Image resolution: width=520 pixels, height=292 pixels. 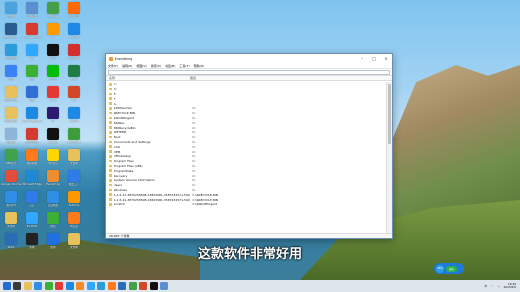 I want to click on result-row: Documents and Settings C:, so click(x=246, y=142).